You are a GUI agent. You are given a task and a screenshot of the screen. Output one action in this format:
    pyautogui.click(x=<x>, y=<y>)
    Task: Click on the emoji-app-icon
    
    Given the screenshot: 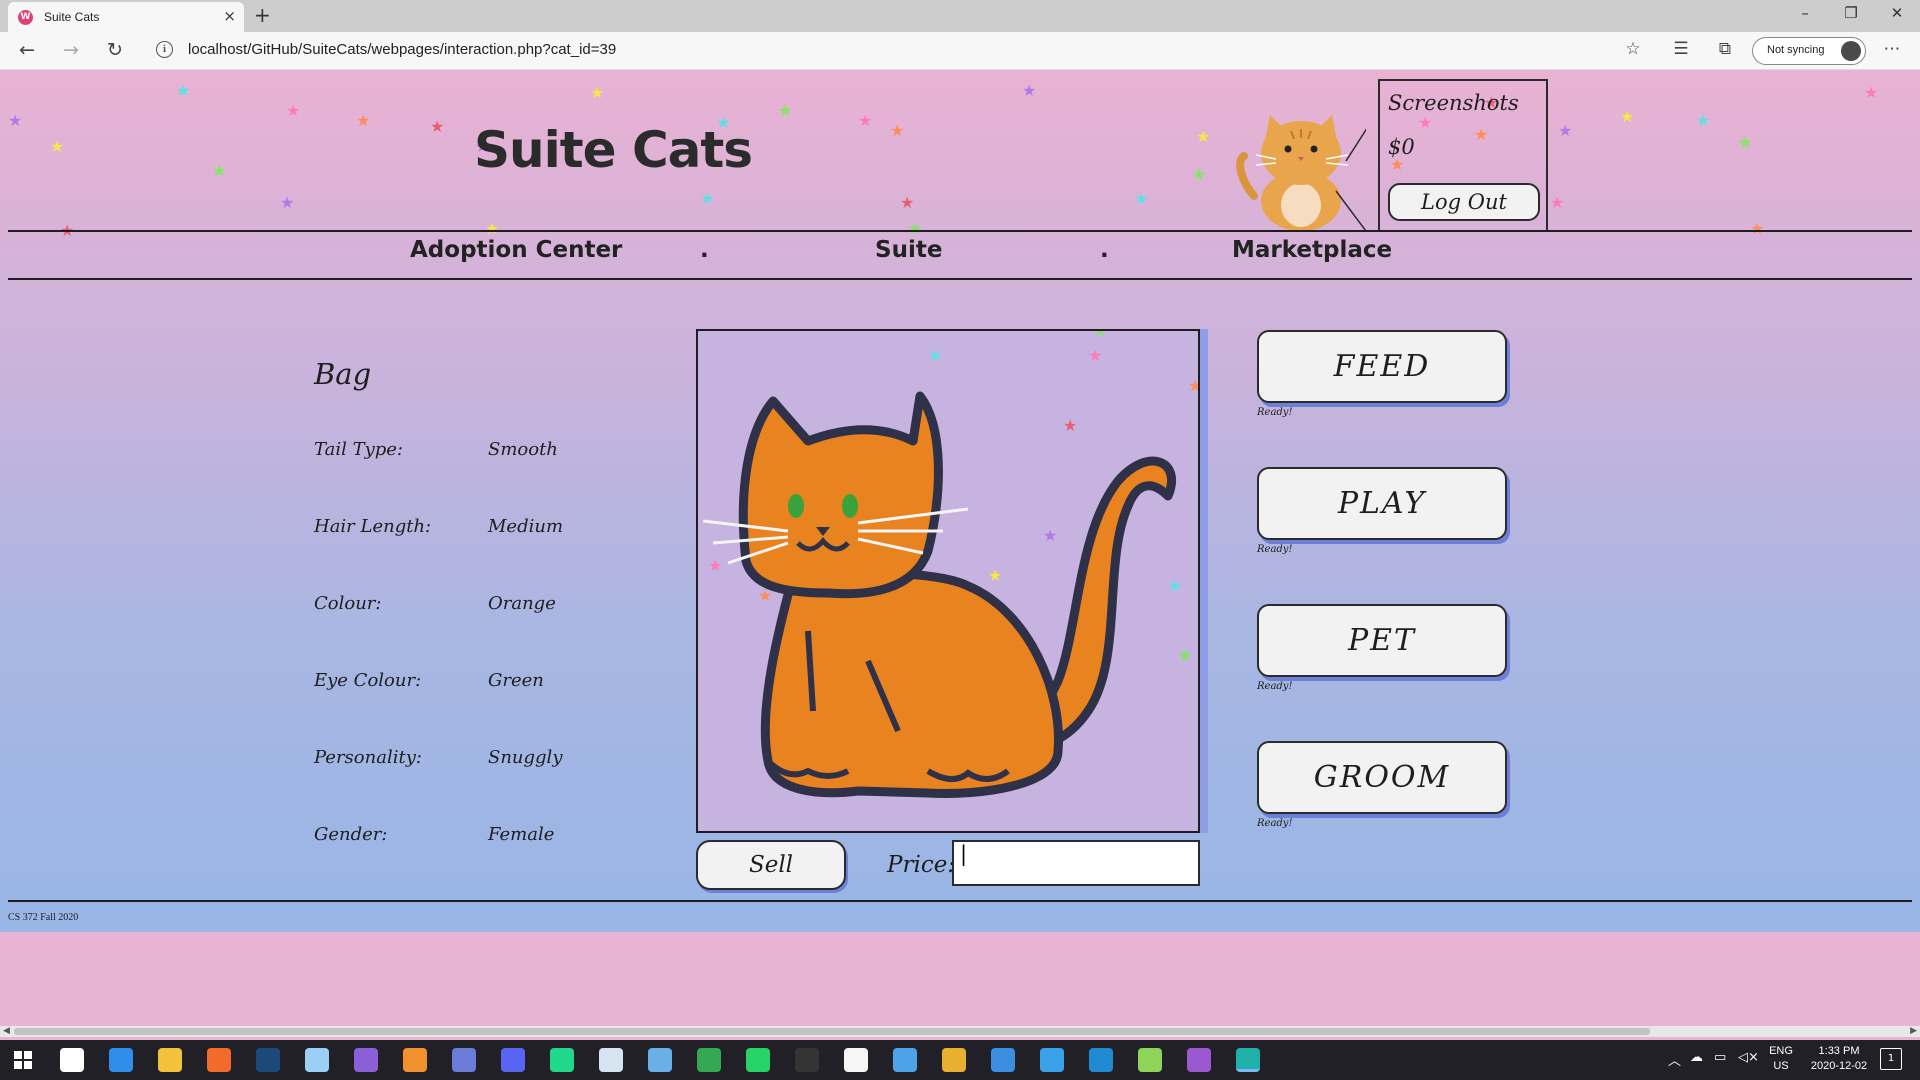 What is the action you would take?
    pyautogui.click(x=856, y=1060)
    